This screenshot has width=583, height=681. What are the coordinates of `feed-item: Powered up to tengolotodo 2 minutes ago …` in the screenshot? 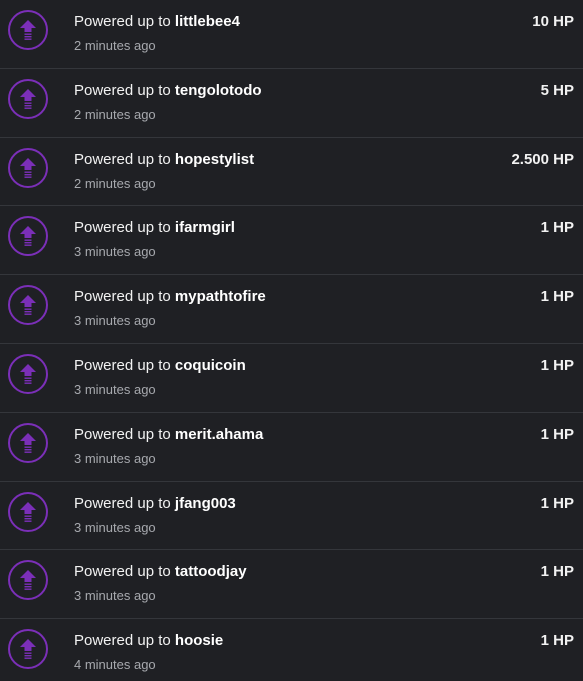 It's located at (291, 103).